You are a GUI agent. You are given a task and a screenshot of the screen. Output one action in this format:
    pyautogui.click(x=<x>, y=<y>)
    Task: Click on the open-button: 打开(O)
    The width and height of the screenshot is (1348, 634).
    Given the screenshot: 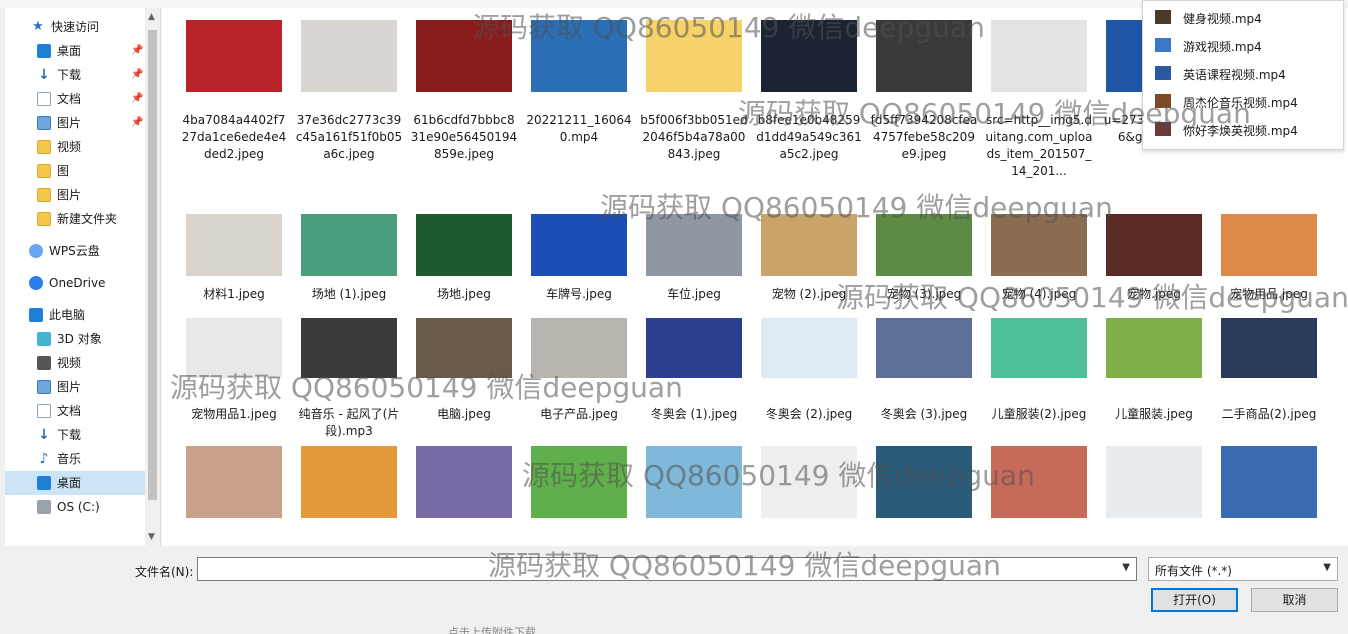 What is the action you would take?
    pyautogui.click(x=1194, y=600)
    